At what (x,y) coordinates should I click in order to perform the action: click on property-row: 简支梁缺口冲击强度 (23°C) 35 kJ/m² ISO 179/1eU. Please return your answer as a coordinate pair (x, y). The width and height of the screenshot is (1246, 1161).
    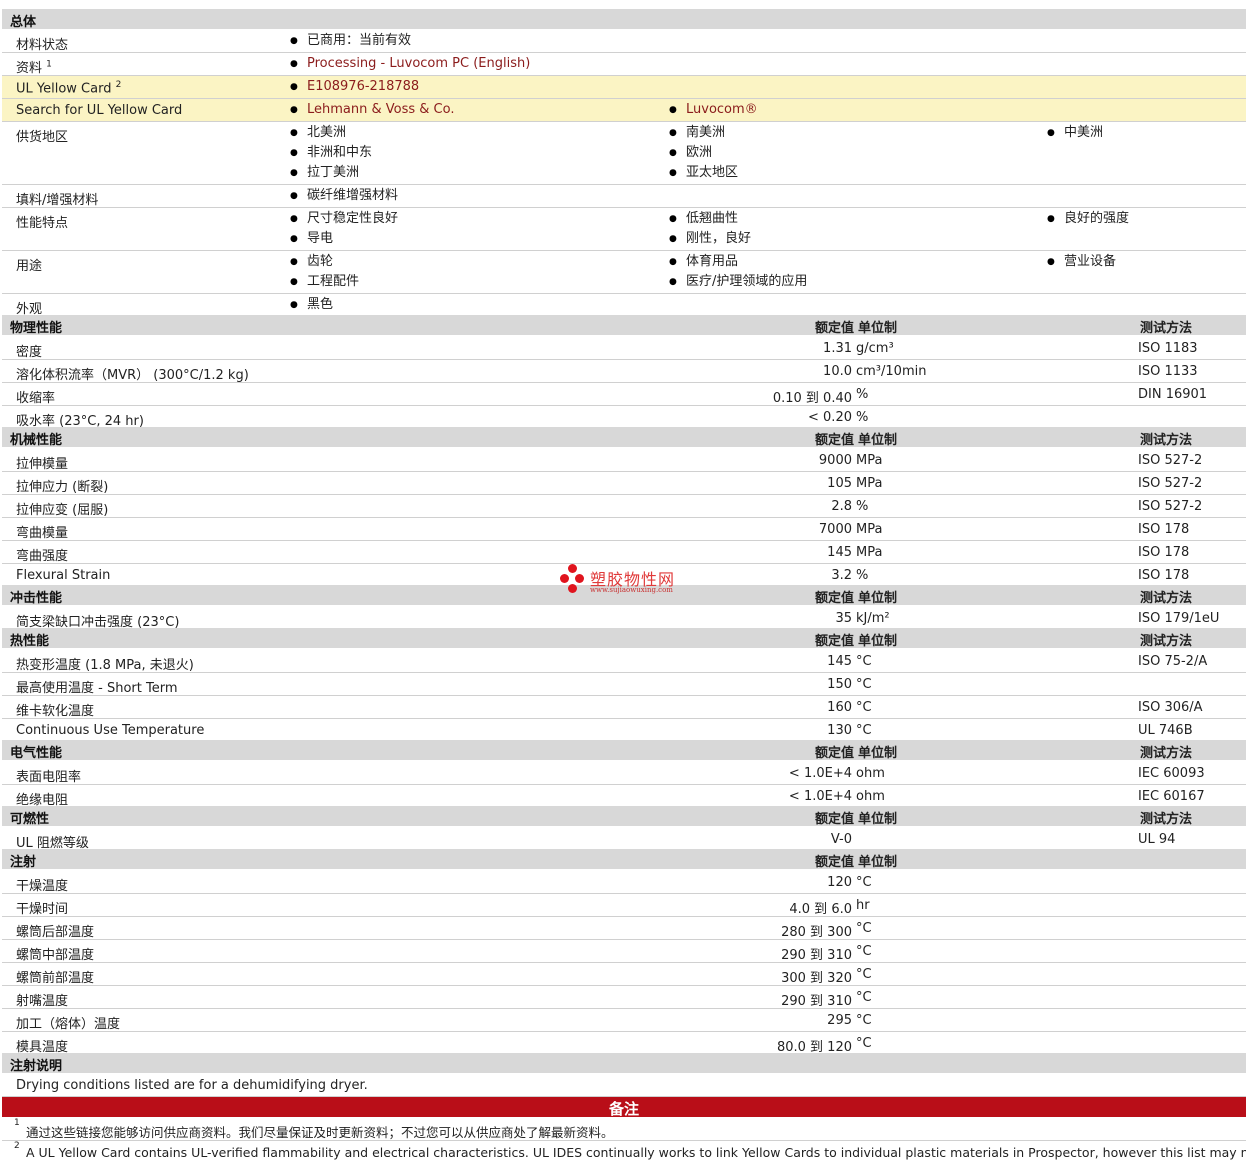
    Looking at the image, I should click on (624, 618).